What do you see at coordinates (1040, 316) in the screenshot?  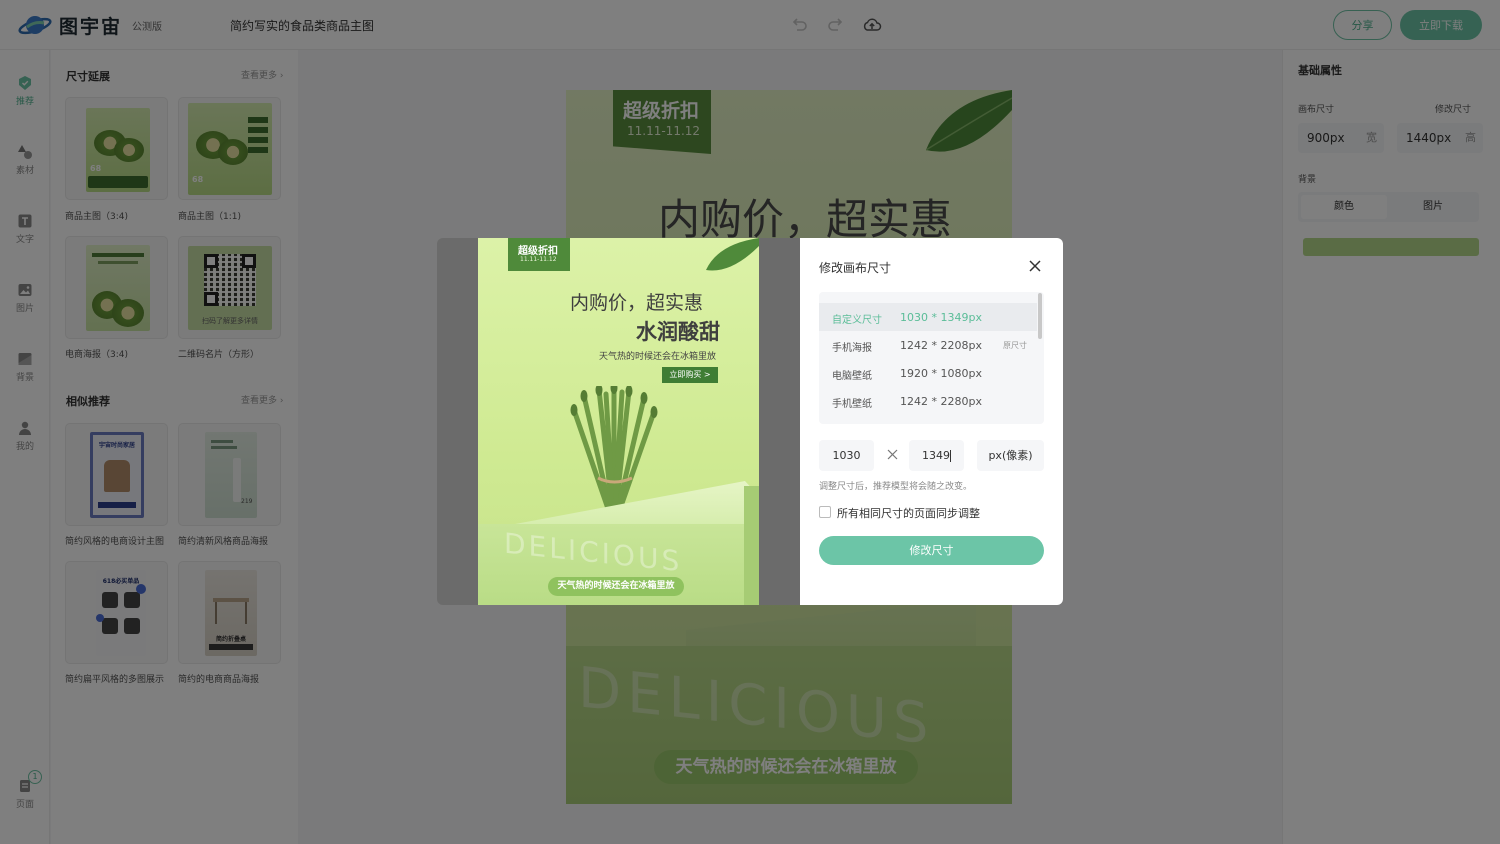 I see `list-scrollbar` at bounding box center [1040, 316].